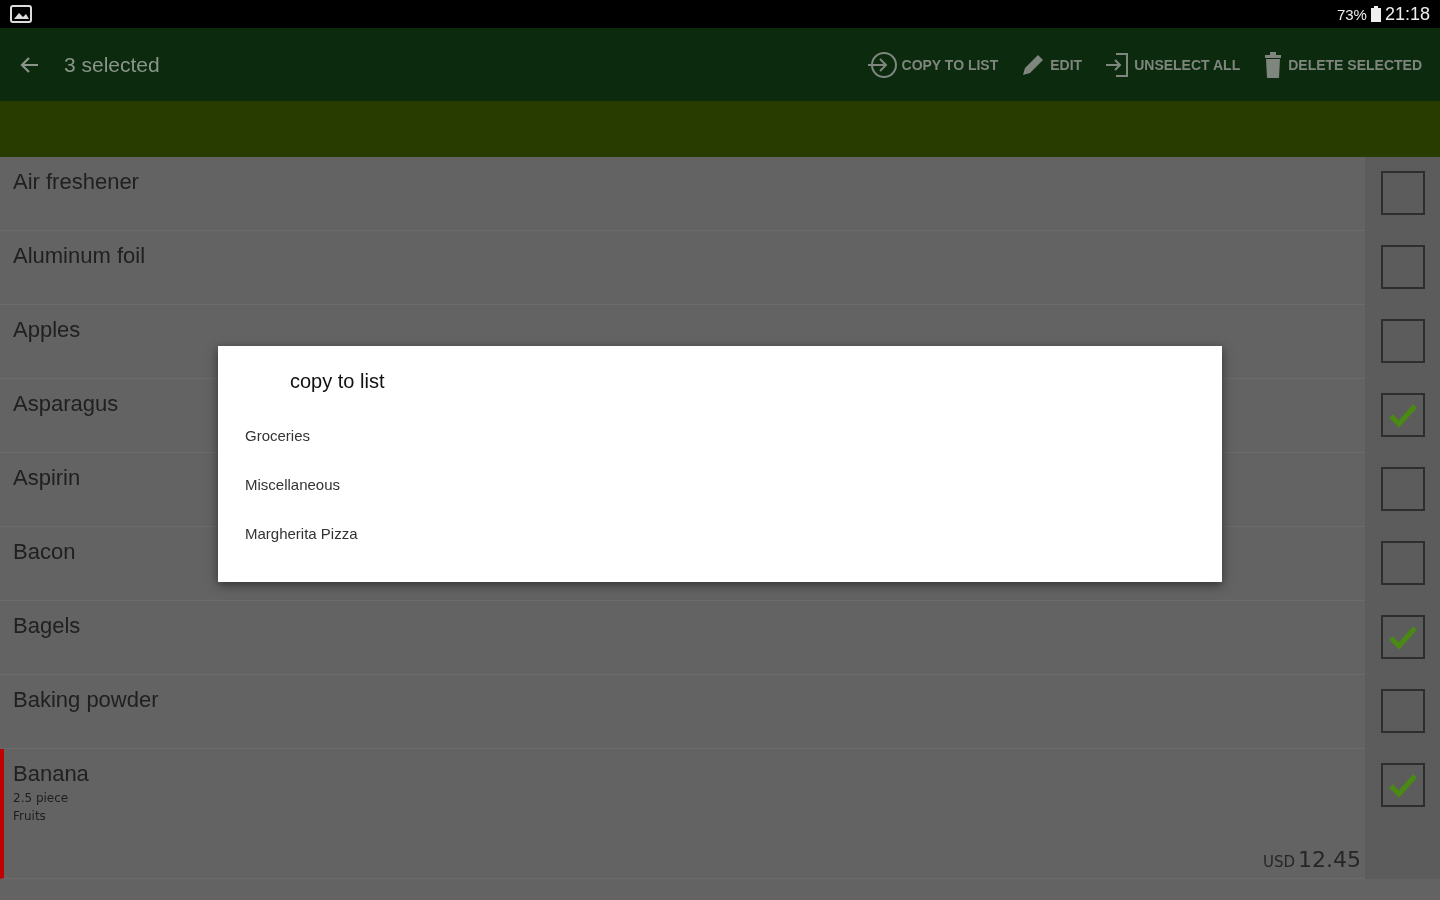 The image size is (1440, 900). I want to click on item-name: Bagels, so click(47, 626).